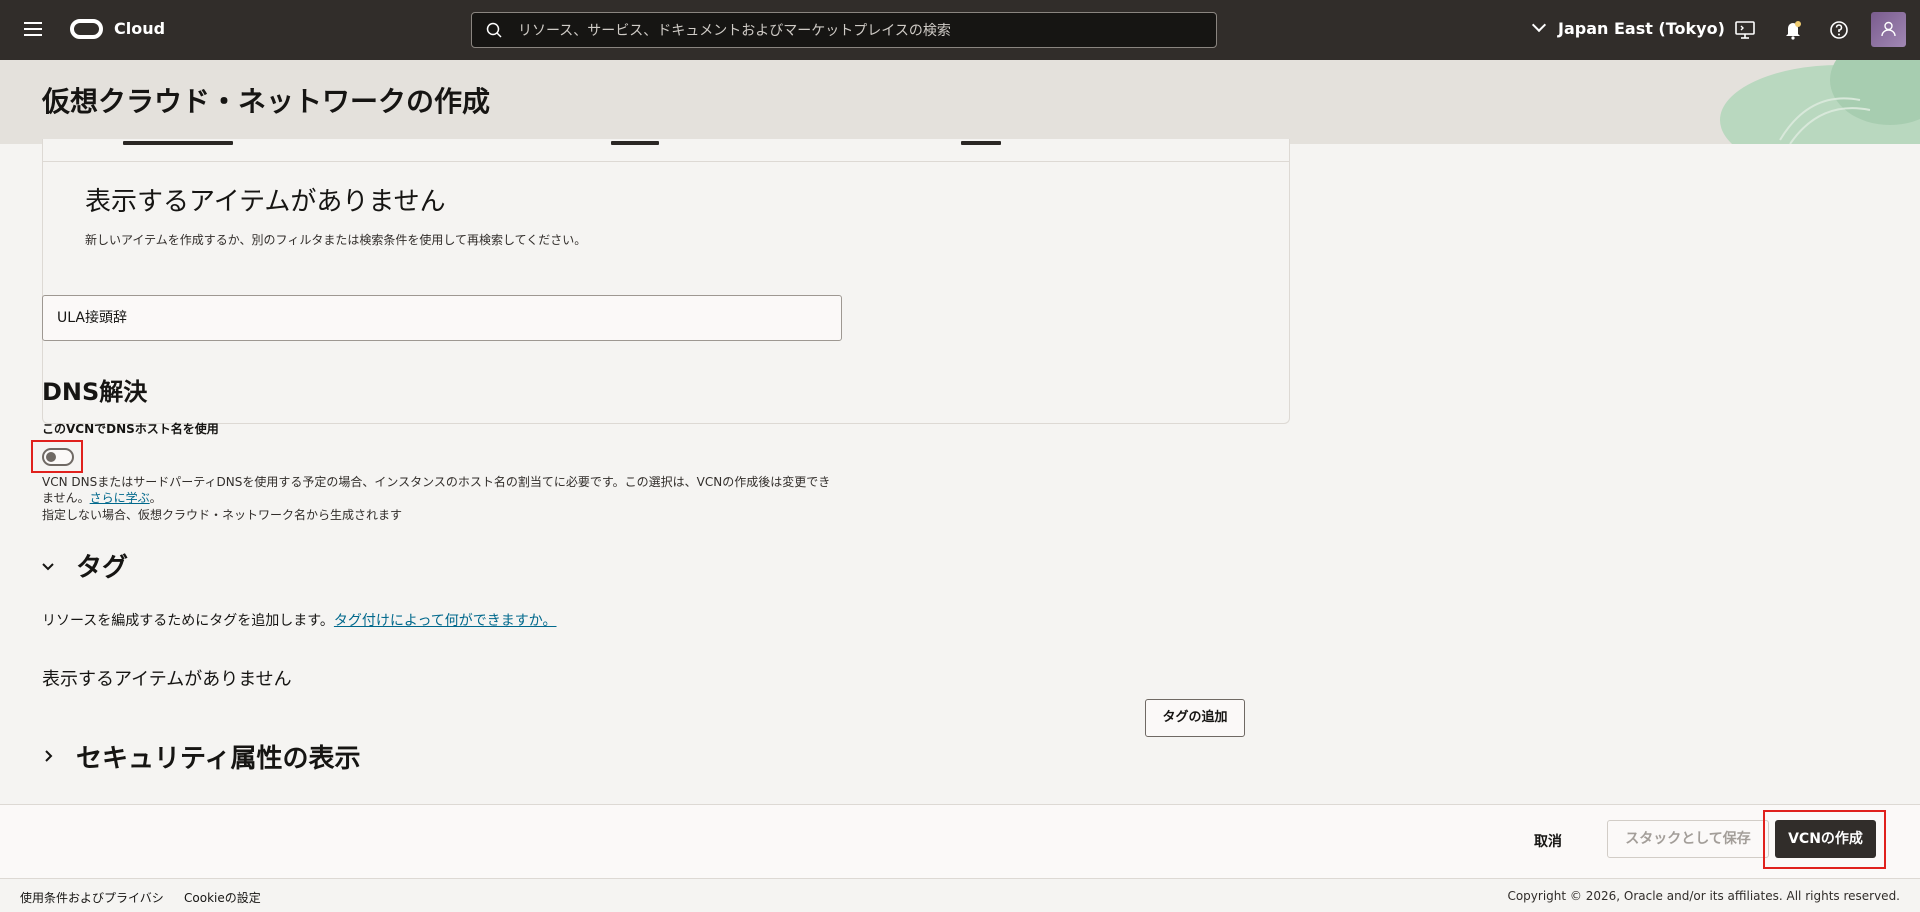  I want to click on tags-section-heading: タグ, so click(102, 565).